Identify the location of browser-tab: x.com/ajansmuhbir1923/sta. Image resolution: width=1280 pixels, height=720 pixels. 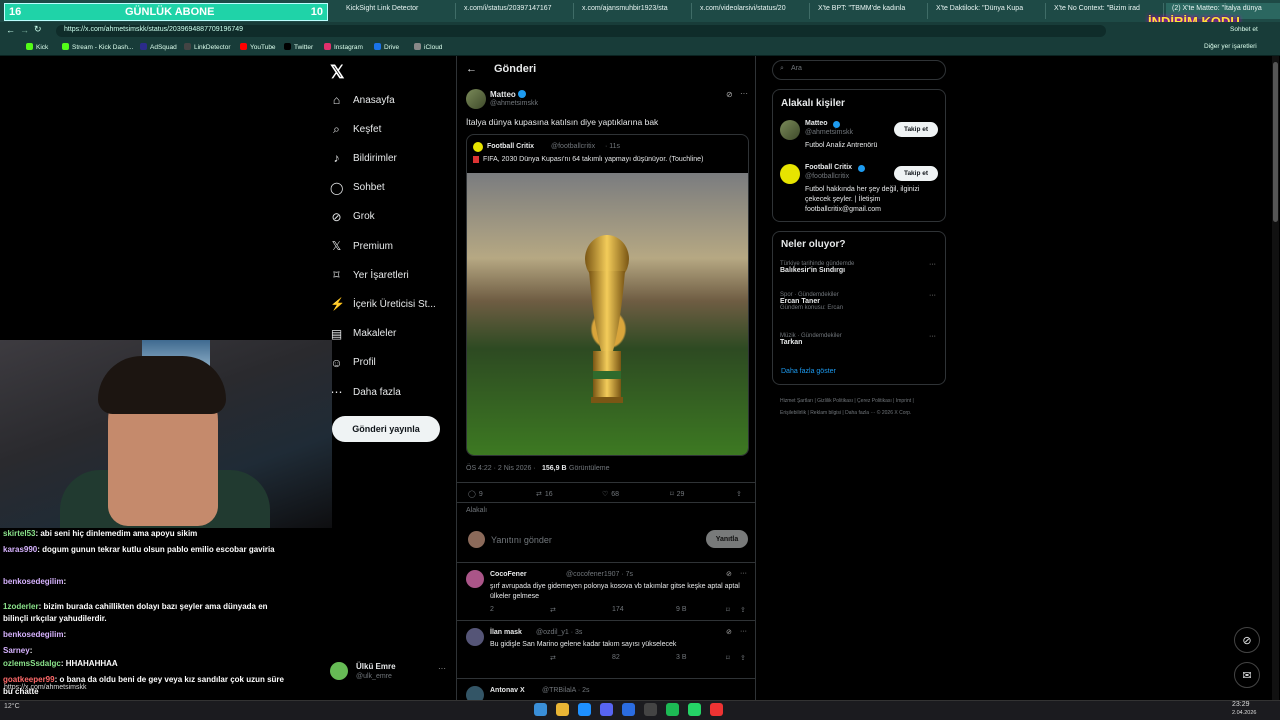
(634, 11).